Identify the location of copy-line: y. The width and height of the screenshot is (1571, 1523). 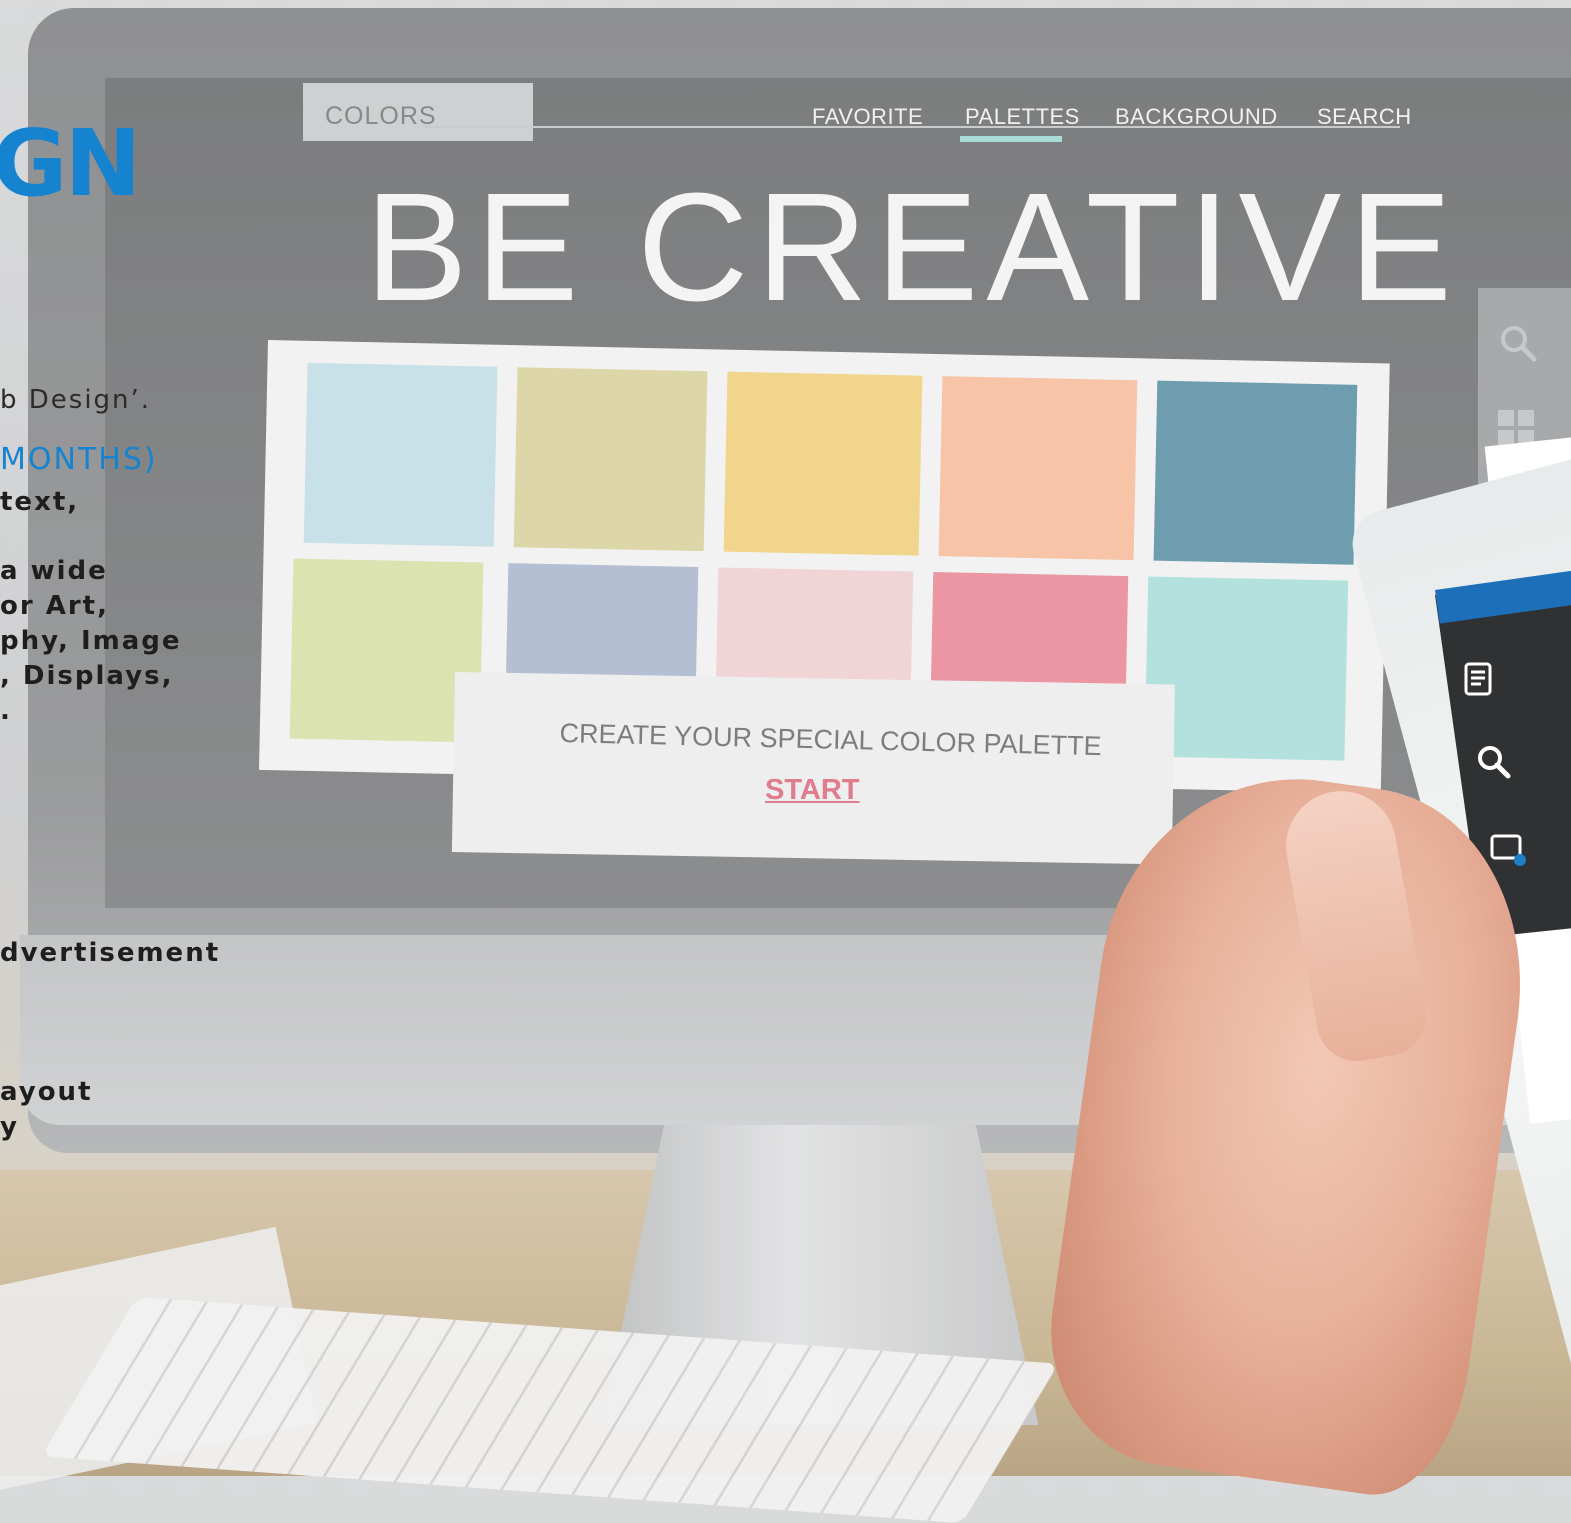
(9, 1127).